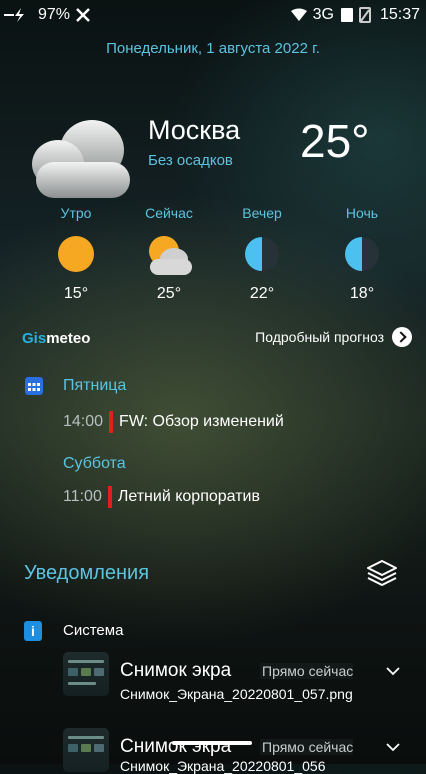 The image size is (426, 774). What do you see at coordinates (335, 141) in the screenshot?
I see `current-temperature: 25°` at bounding box center [335, 141].